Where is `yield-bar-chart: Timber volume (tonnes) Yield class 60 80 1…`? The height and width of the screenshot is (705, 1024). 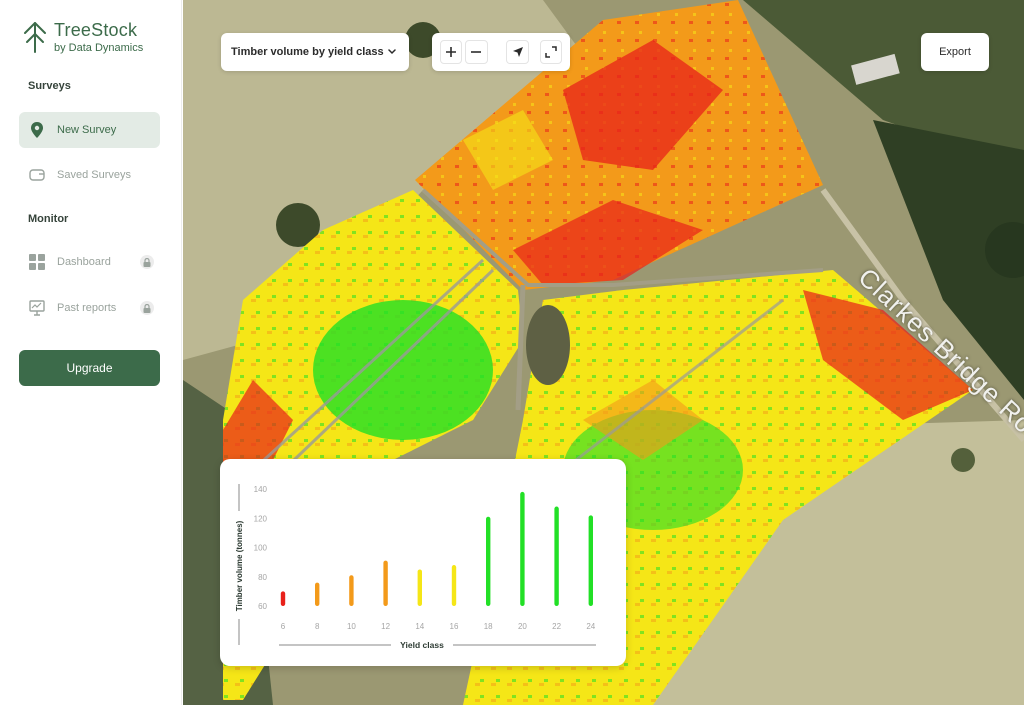 yield-bar-chart: Timber volume (tonnes) Yield class 60 80 1… is located at coordinates (415, 567).